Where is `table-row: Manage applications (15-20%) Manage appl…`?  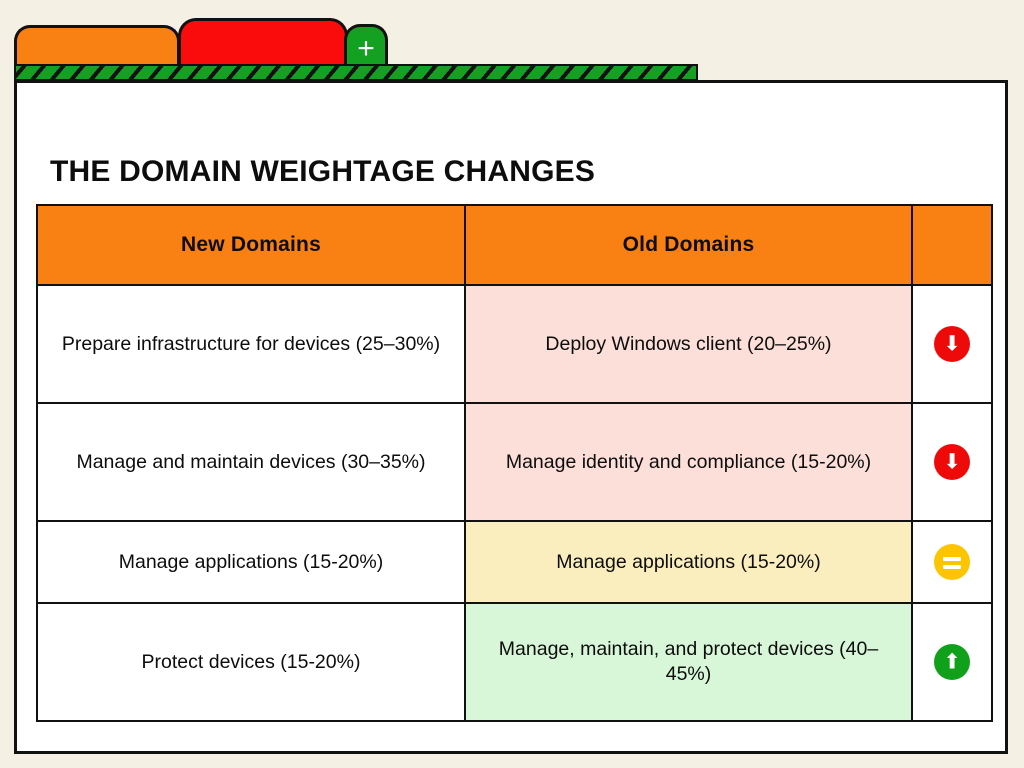
table-row: Manage applications (15-20%) Manage appl… is located at coordinates (514, 562).